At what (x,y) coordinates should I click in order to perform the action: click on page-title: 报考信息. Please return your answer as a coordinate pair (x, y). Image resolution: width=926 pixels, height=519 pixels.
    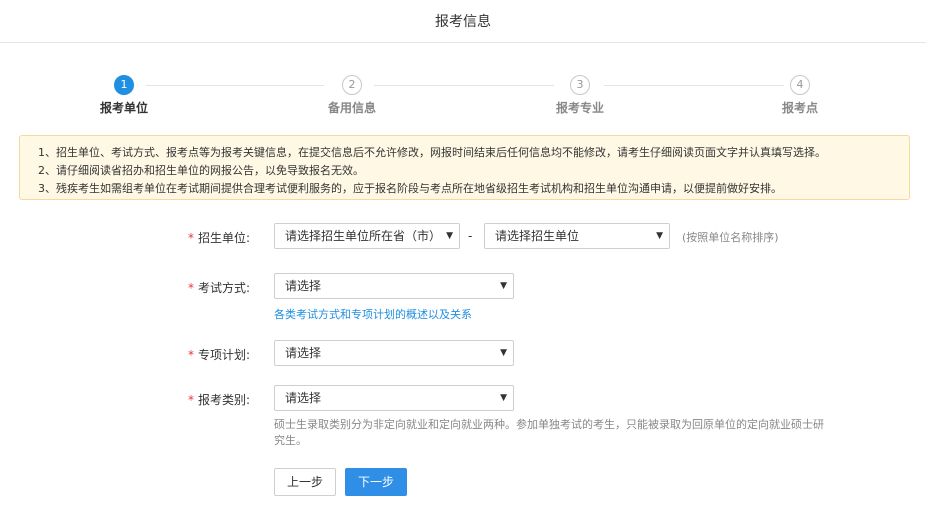
    Looking at the image, I should click on (463, 22).